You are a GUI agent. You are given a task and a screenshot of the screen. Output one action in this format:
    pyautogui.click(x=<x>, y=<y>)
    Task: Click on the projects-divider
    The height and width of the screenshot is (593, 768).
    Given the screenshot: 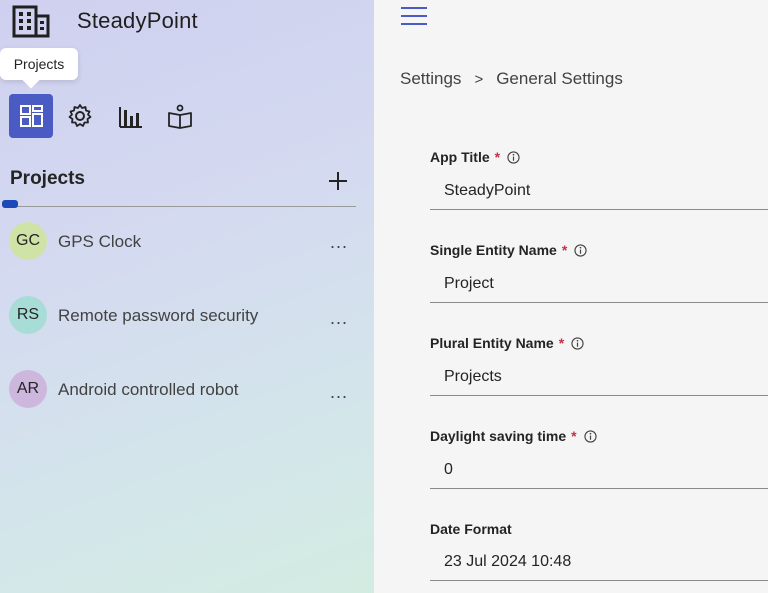 What is the action you would take?
    pyautogui.click(x=182, y=206)
    